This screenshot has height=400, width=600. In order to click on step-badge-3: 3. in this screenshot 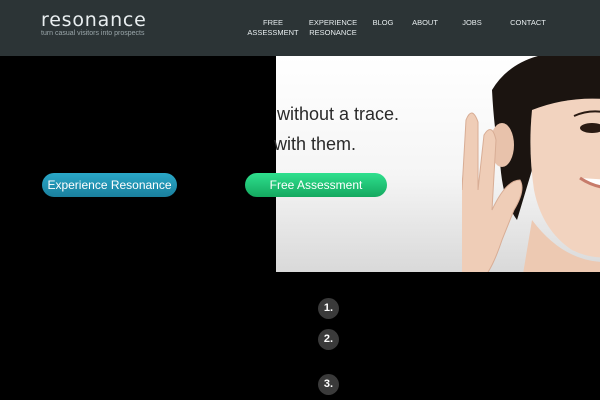, I will do `click(328, 384)`.